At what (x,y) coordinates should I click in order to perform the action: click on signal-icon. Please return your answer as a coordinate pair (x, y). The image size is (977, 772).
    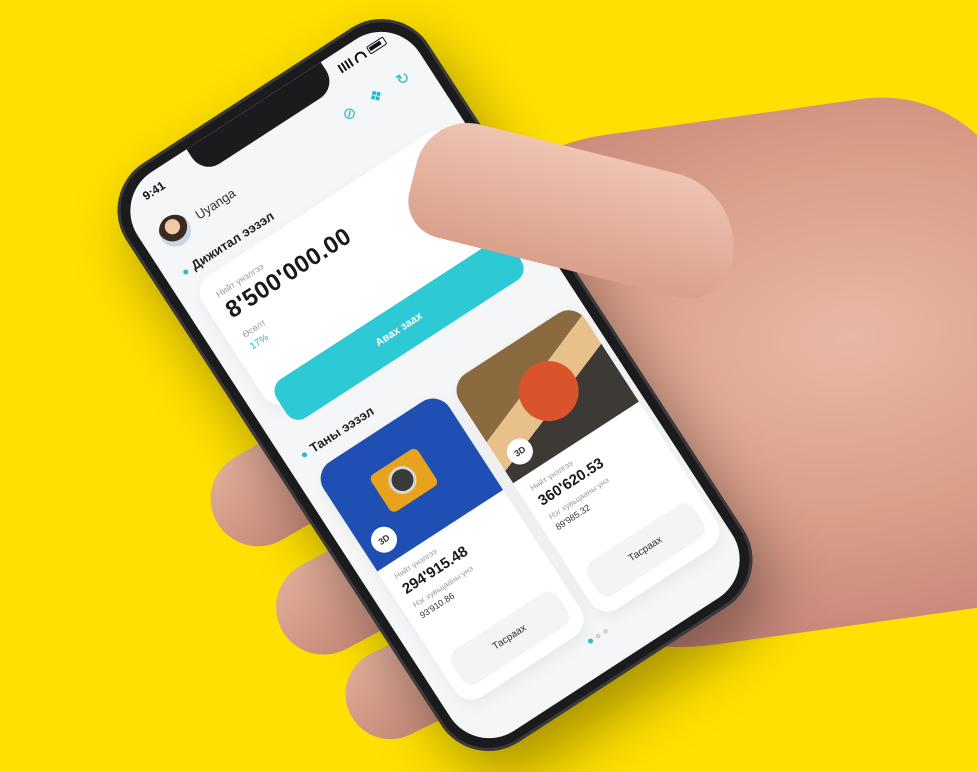
    Looking at the image, I should click on (345, 66).